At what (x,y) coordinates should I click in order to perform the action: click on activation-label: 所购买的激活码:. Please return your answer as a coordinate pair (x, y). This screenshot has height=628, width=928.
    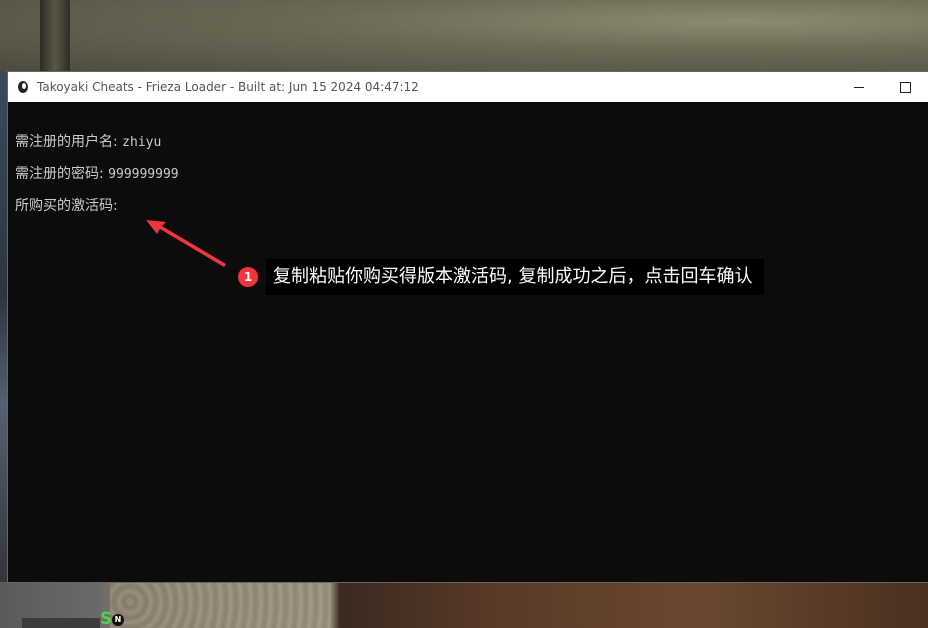
    Looking at the image, I should click on (66, 206).